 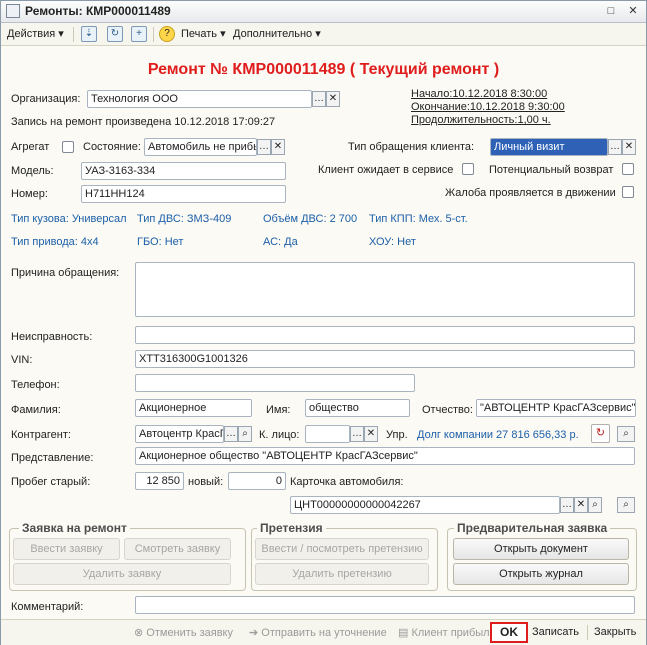 What do you see at coordinates (183, 632) in the screenshot?
I see `cancel-order-button: ⊗ Отменить заявку` at bounding box center [183, 632].